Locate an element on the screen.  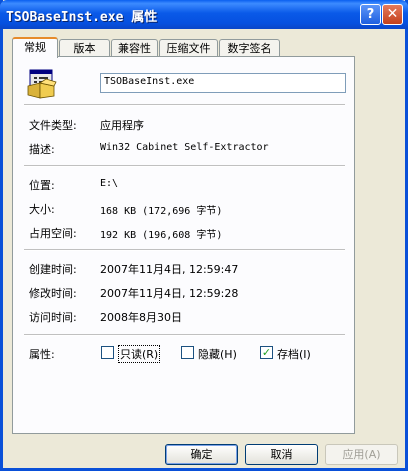
apply-button: 应用(A) is located at coordinates (361, 454).